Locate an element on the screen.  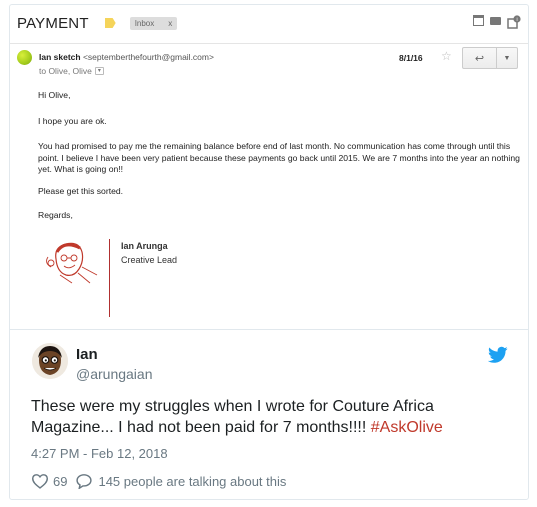
signature-divider is located at coordinates (109, 278).